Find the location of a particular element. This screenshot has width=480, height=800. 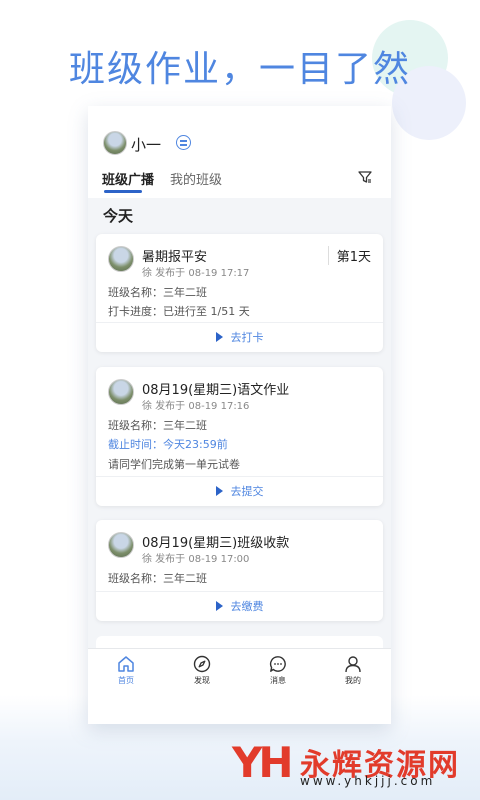

card-meta: 徐 发布于 08-19 17:00 is located at coordinates (196, 559).